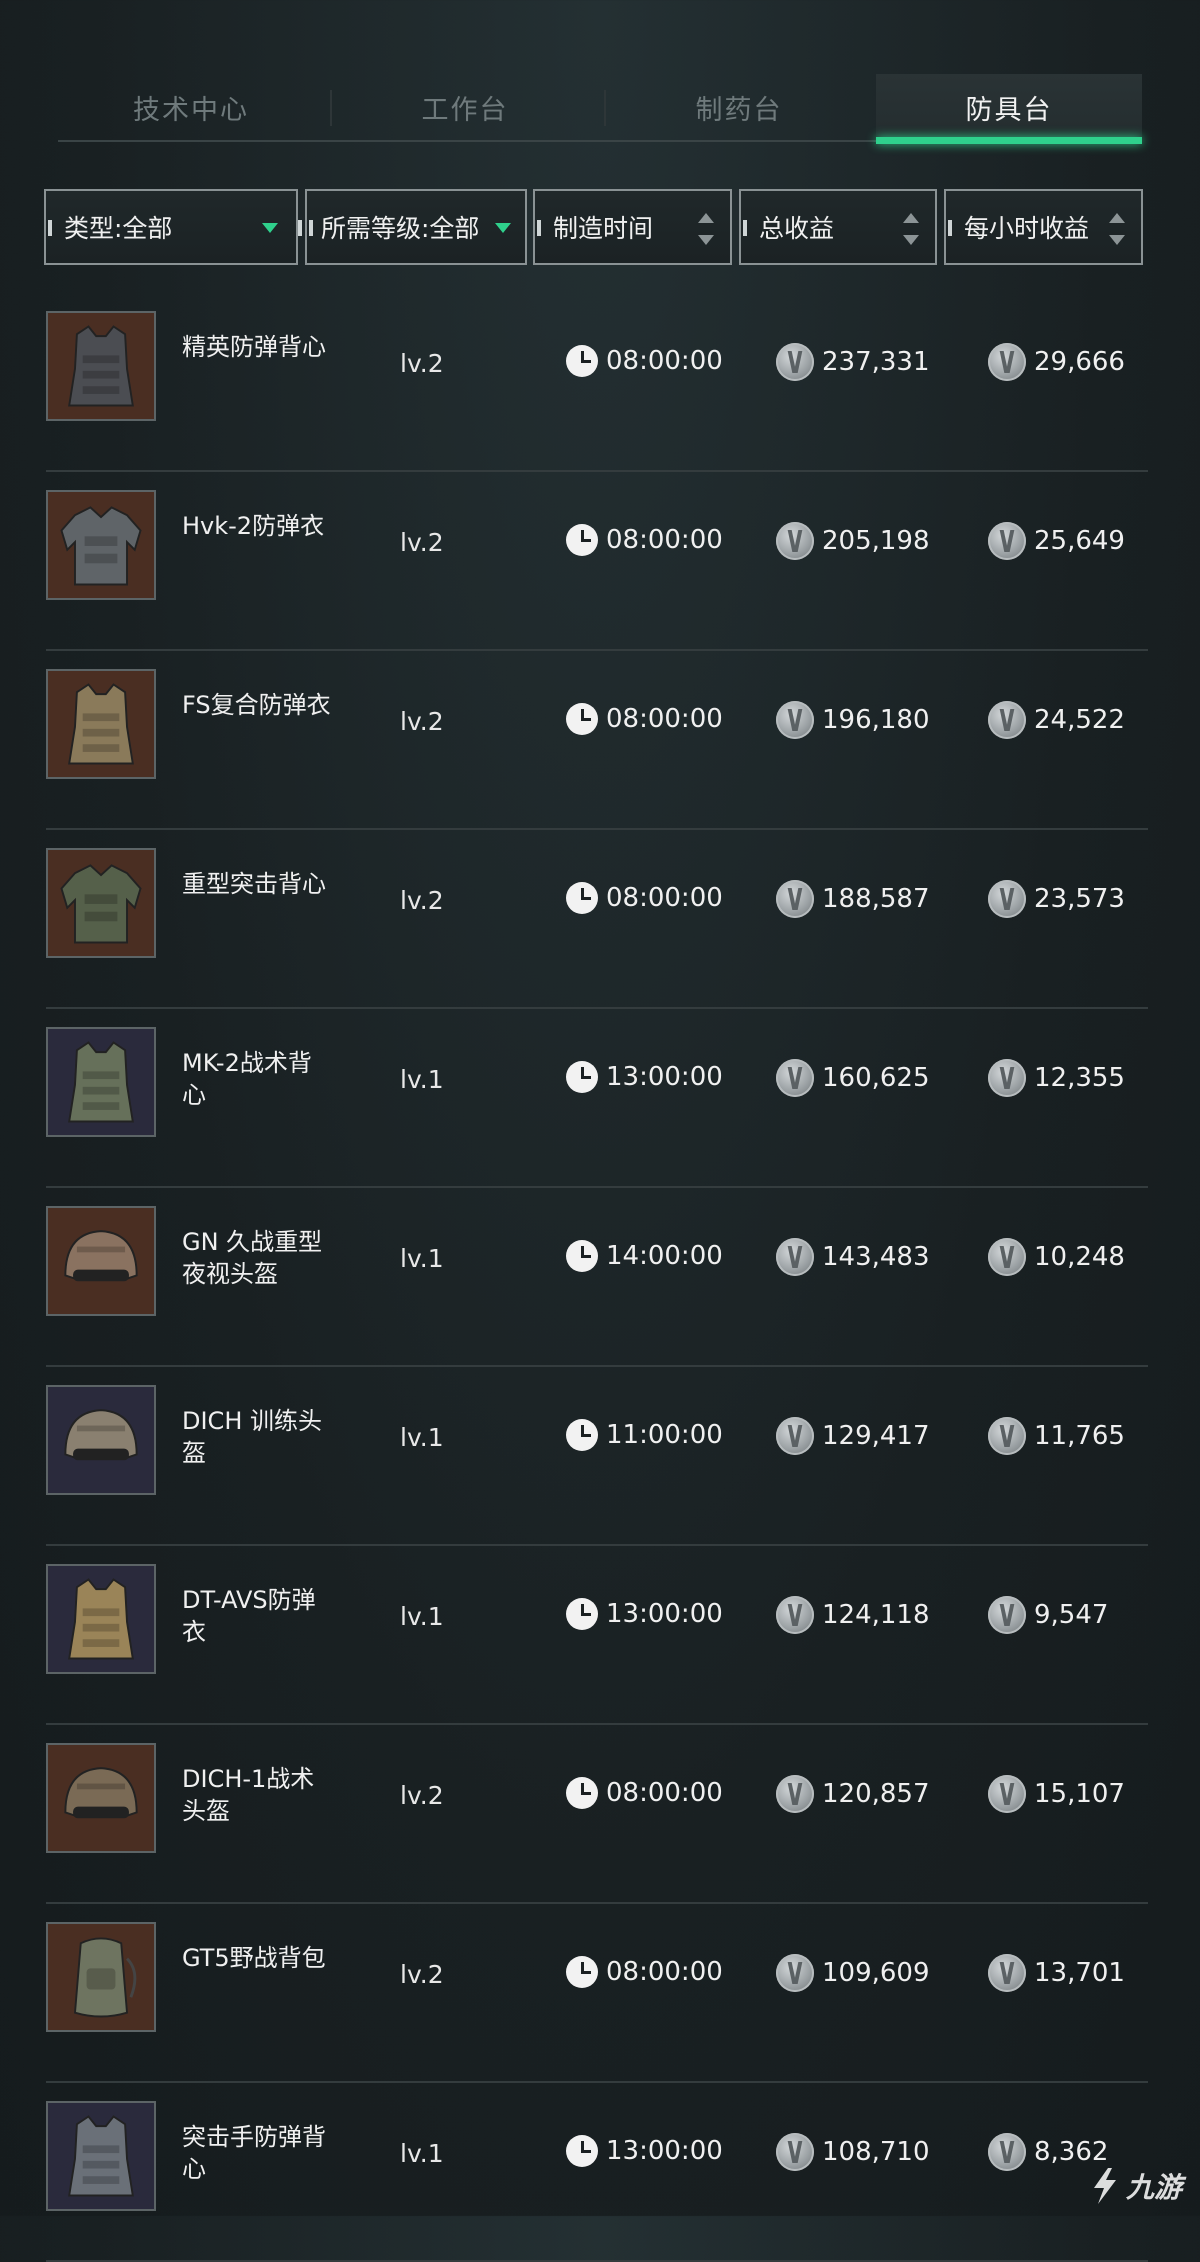  I want to click on hourly-income-value: 25,649, so click(1079, 541).